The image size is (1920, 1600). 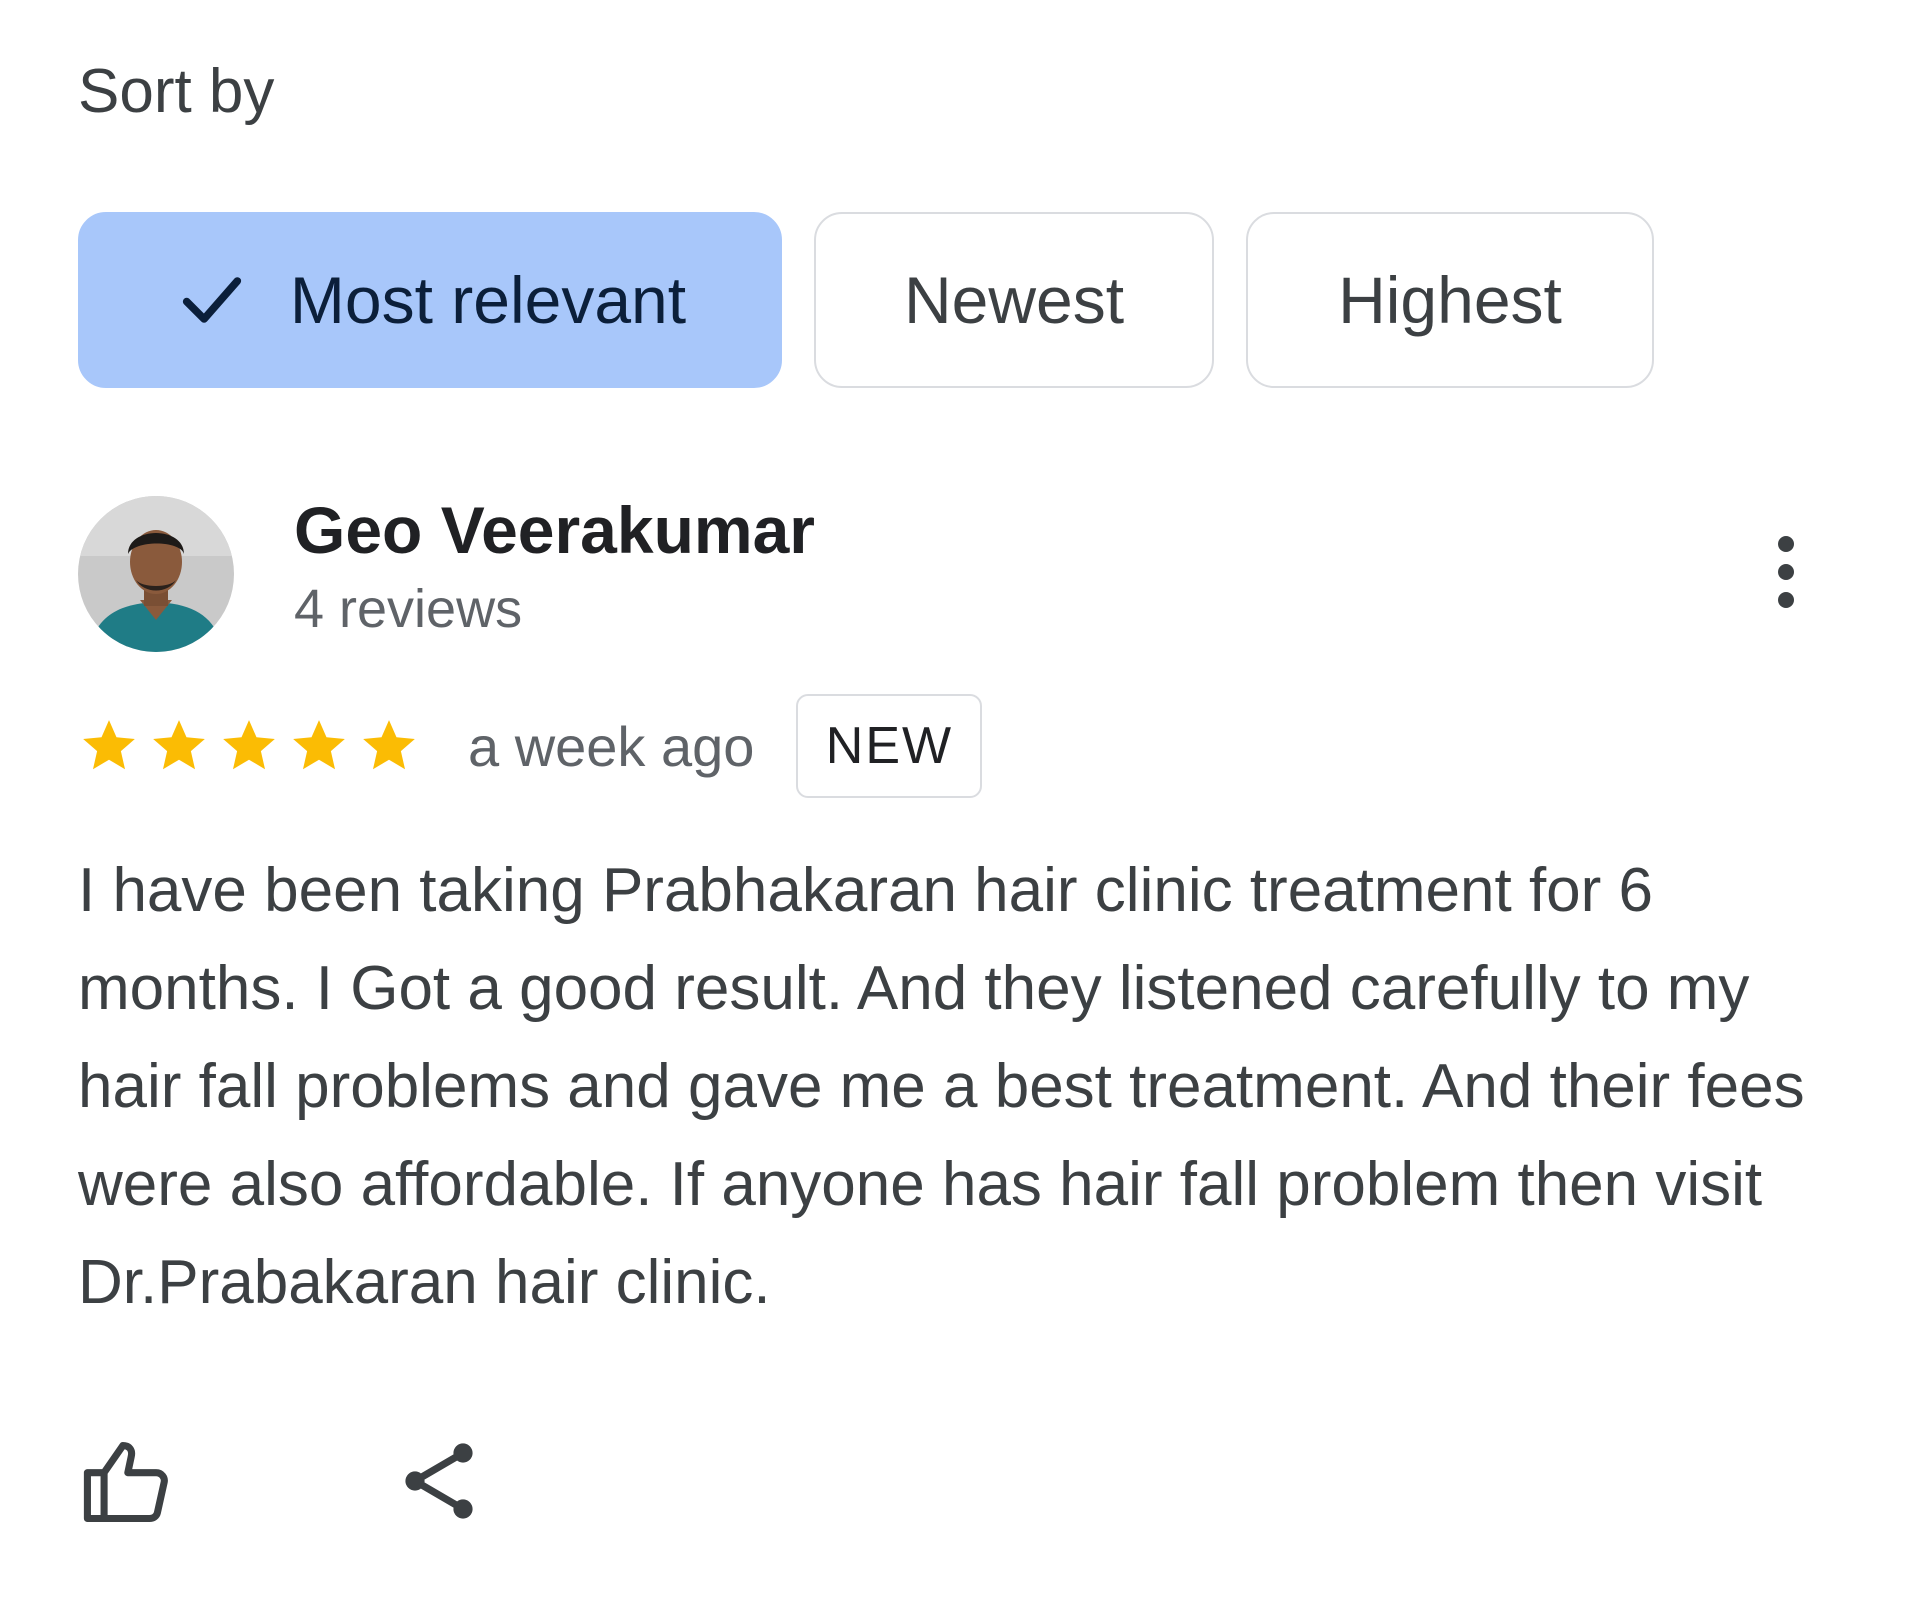 What do you see at coordinates (176, 91) in the screenshot?
I see `sort-by-label: Sort by` at bounding box center [176, 91].